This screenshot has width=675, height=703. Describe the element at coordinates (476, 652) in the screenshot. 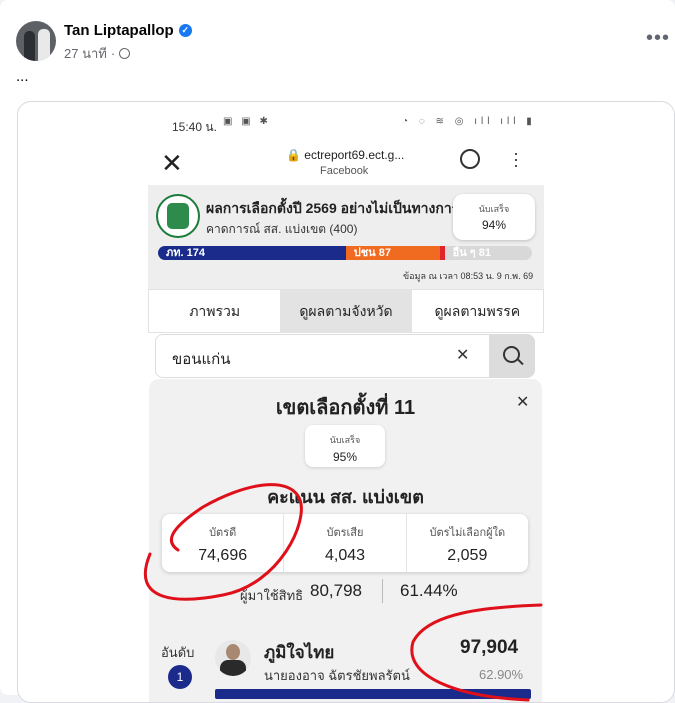

I see `red-arc-votes` at that location.